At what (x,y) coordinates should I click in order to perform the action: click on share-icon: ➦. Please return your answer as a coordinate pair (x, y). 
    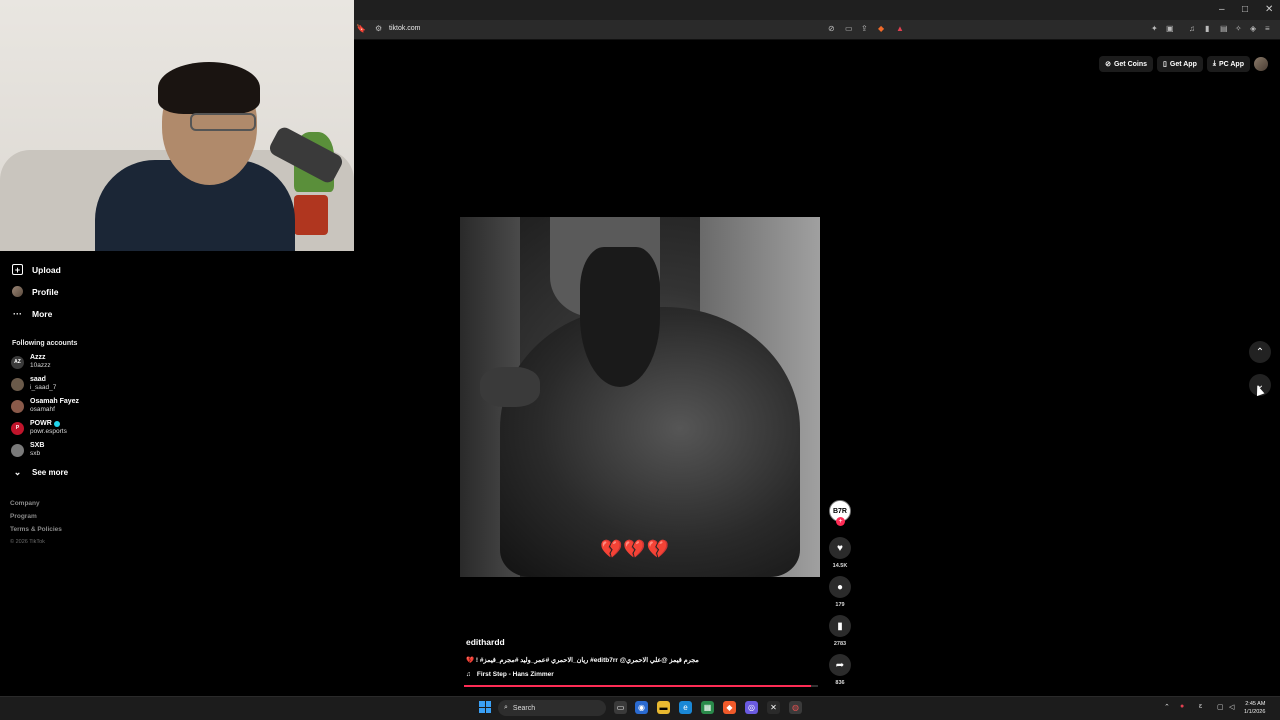
    Looking at the image, I should click on (840, 665).